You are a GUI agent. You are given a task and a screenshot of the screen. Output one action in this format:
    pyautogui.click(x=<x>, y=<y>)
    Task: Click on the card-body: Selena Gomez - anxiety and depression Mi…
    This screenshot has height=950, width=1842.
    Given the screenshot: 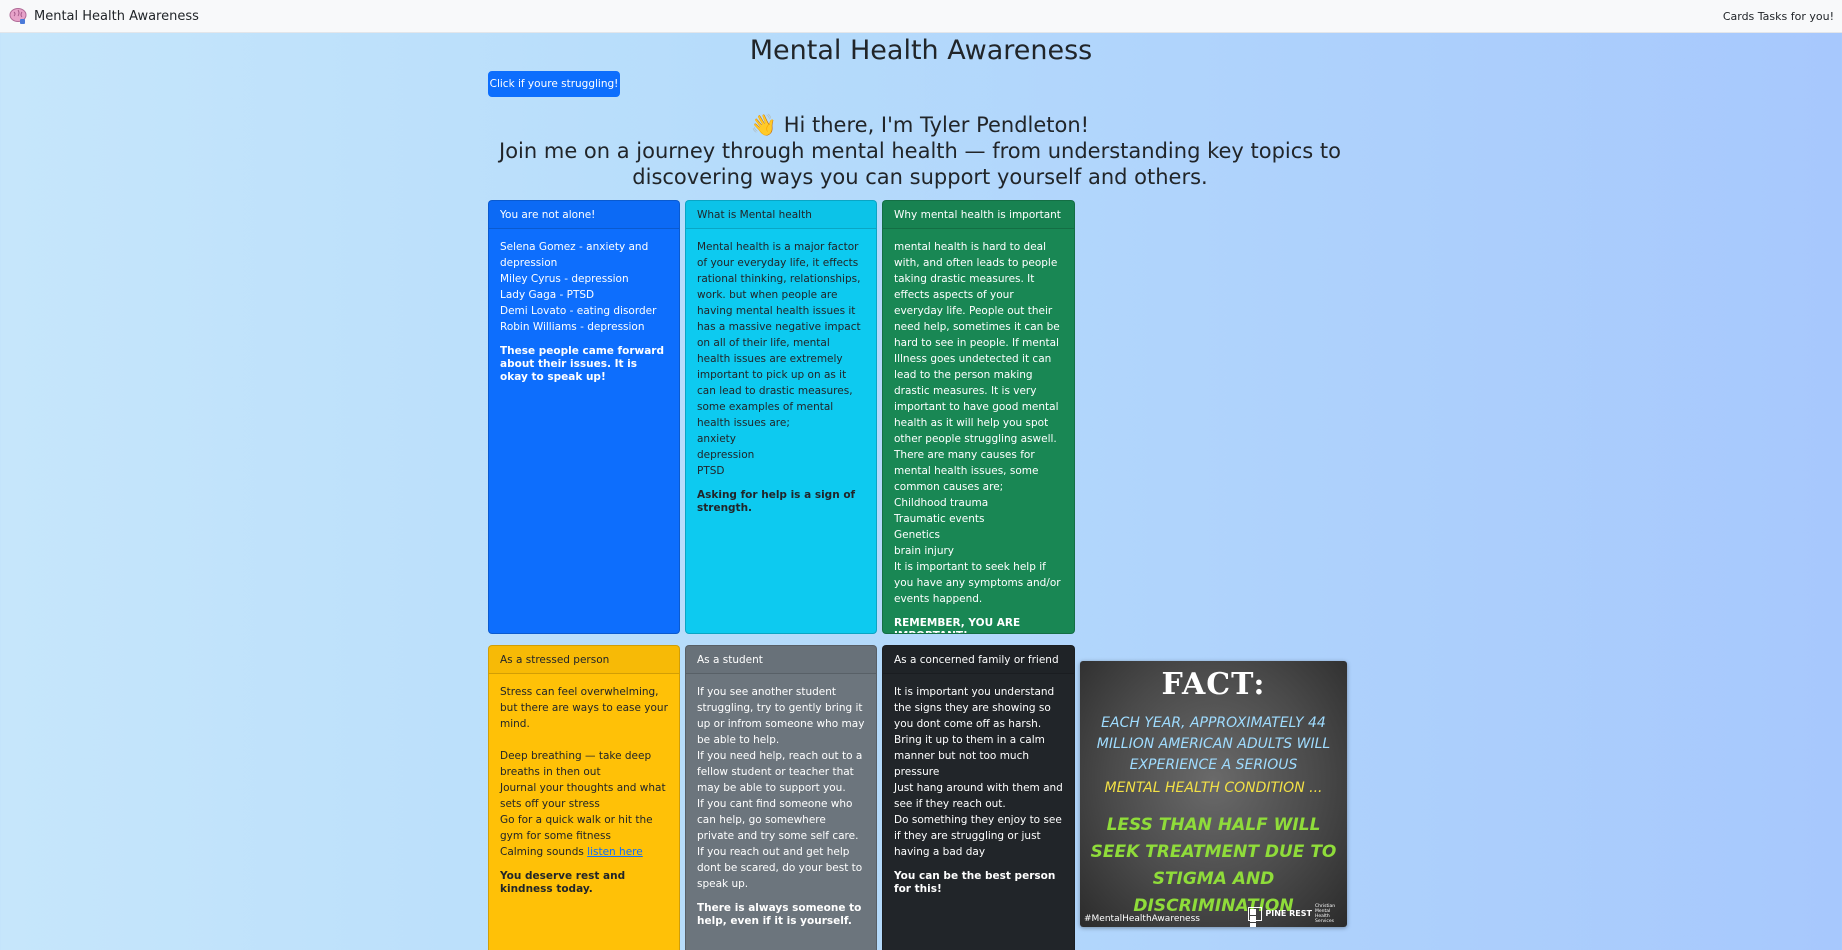 What is the action you would take?
    pyautogui.click(x=584, y=311)
    